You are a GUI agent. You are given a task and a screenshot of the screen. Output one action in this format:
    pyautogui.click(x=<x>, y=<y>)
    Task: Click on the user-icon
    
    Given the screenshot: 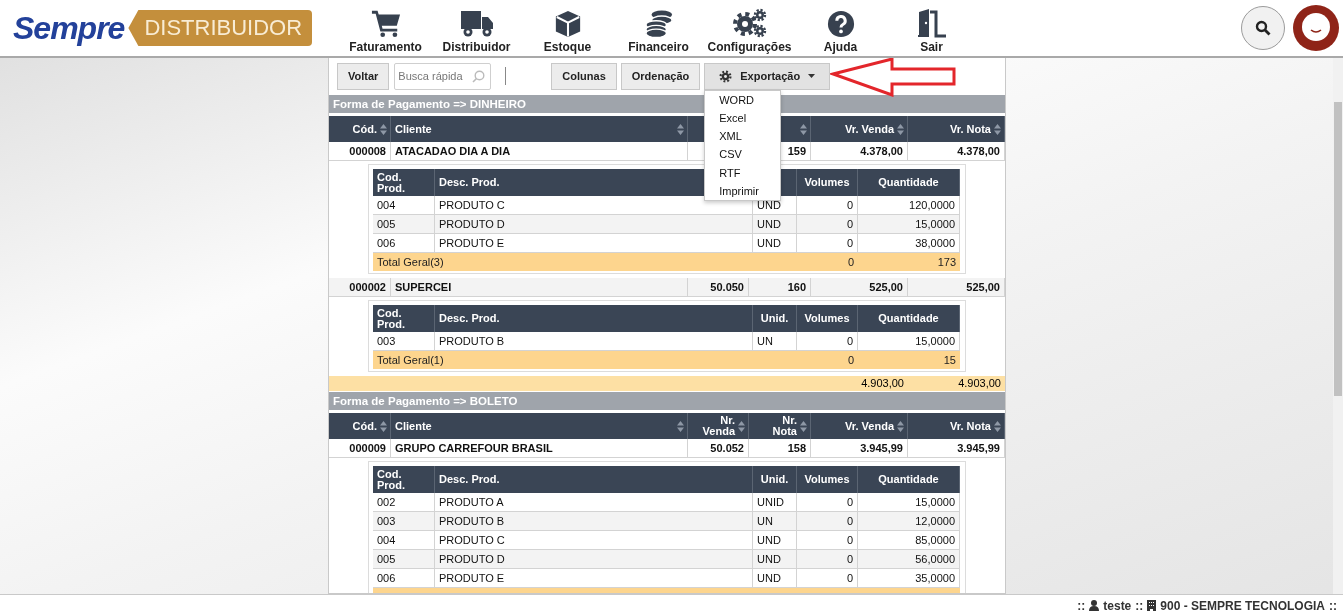 What is the action you would take?
    pyautogui.click(x=1094, y=605)
    